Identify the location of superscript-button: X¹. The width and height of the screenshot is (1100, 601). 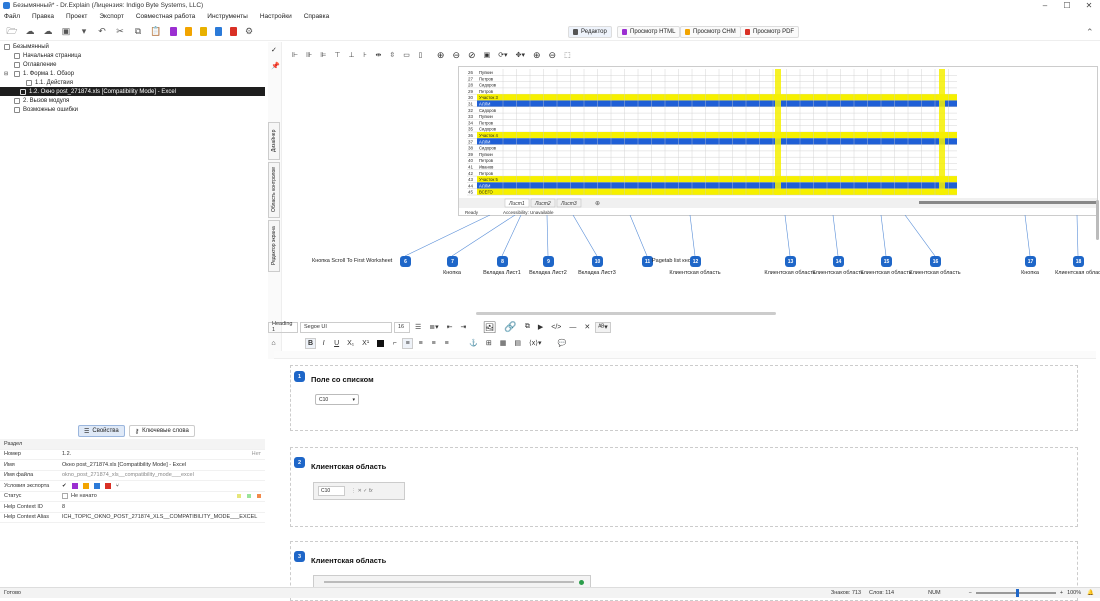
(365, 343).